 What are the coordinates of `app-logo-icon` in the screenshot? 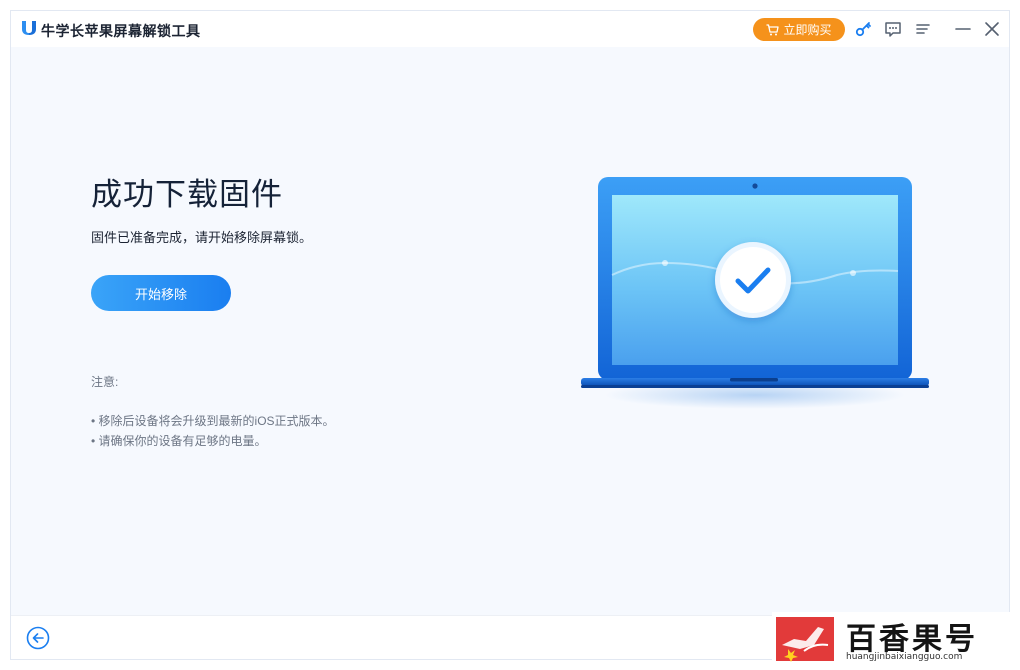 It's located at (29, 28).